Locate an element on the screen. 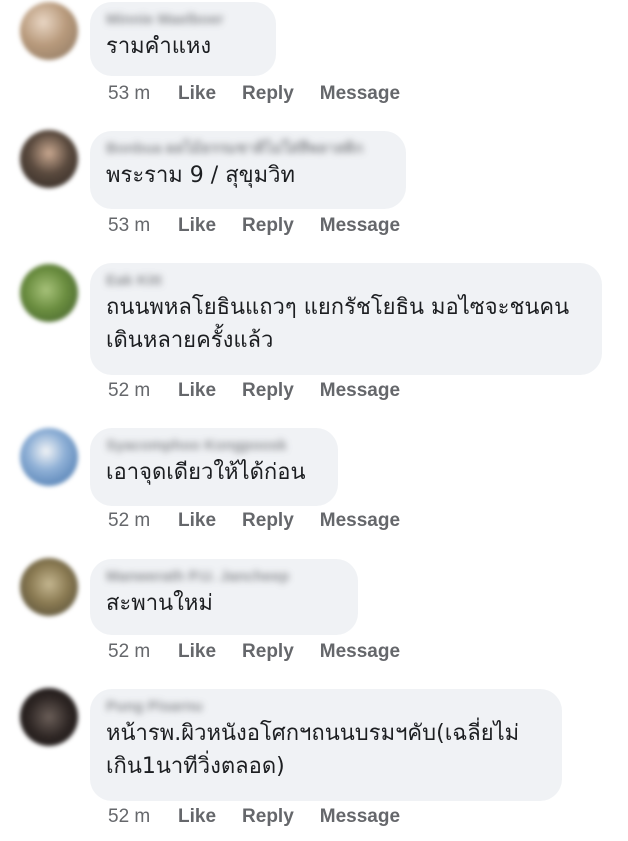  comment-author: Syacomphoo Kongpoosk is located at coordinates (214, 446).